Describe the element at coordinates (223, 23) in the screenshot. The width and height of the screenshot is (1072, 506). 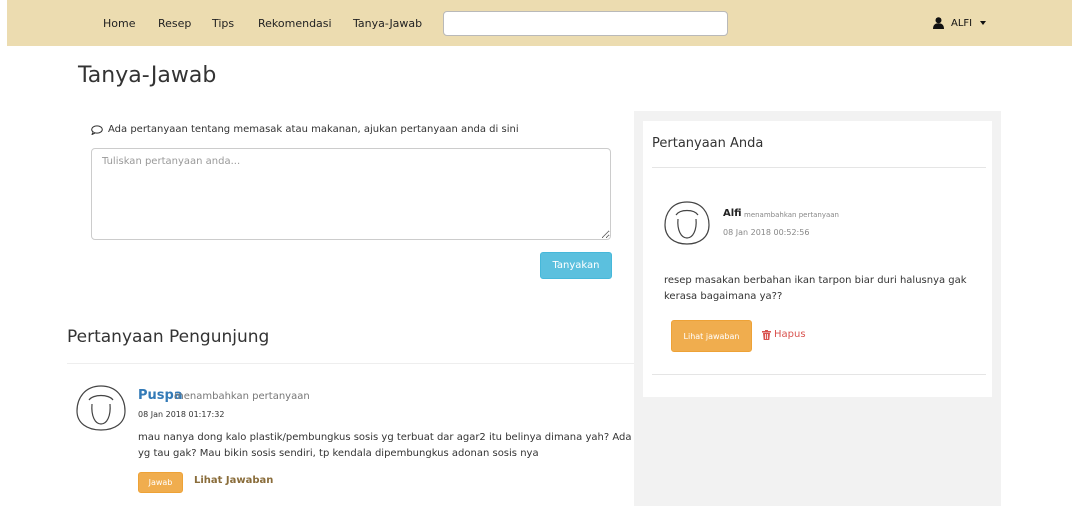
I see `nav-item-tips: Tips` at that location.